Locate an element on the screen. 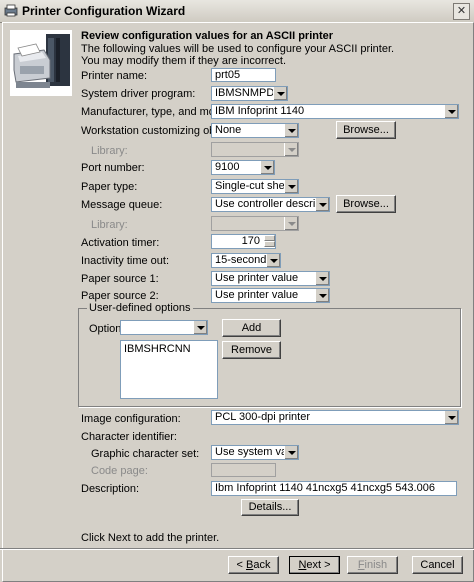 The width and height of the screenshot is (474, 582). message-queue-value: Use controller description is located at coordinates (272, 204).